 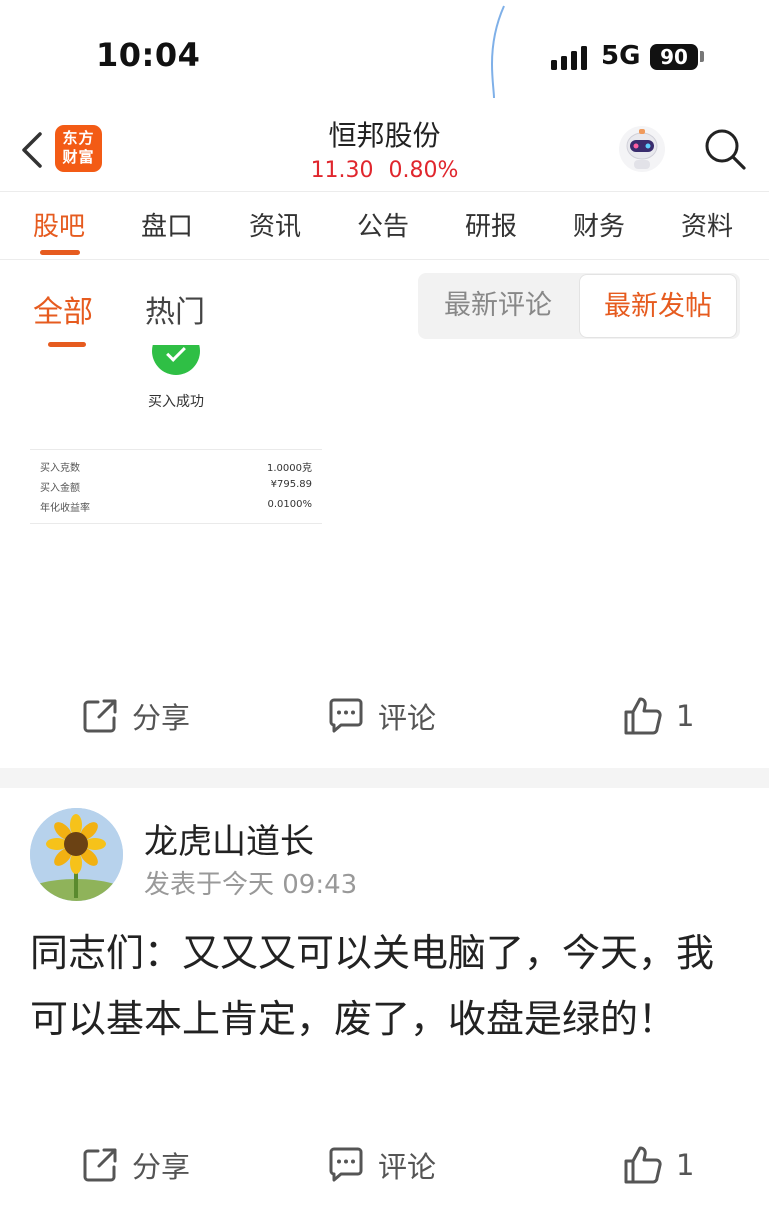 I want to click on tab-pankou: 盘口, so click(x=167, y=224).